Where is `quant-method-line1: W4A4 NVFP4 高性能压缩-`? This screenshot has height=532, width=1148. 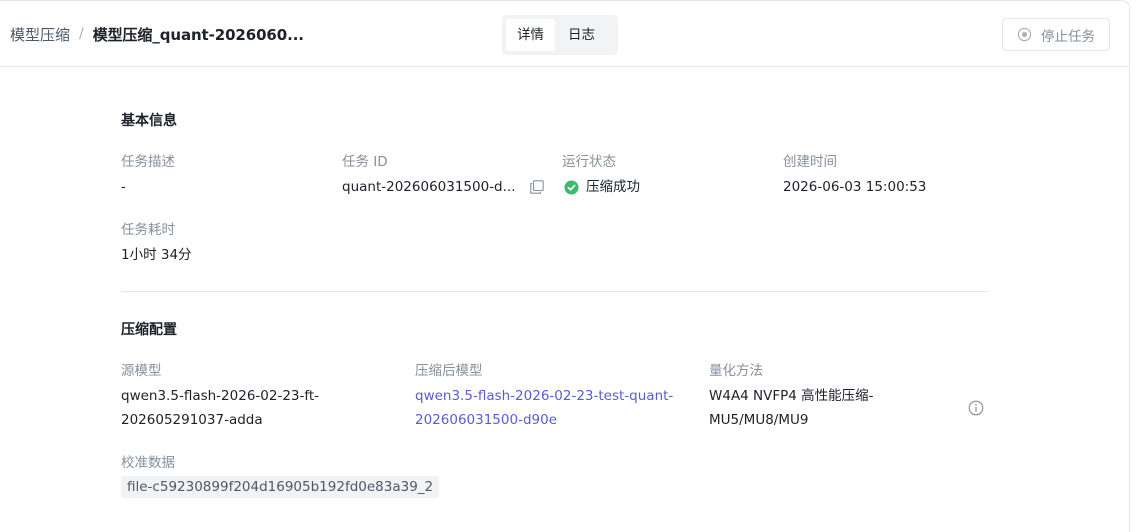
quant-method-line1: W4A4 NVFP4 高性能压缩- is located at coordinates (791, 396).